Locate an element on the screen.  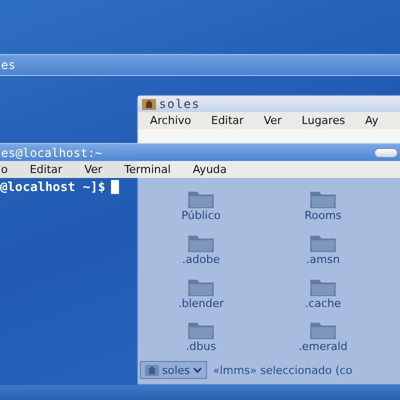
menu-item: Ay is located at coordinates (371, 120).